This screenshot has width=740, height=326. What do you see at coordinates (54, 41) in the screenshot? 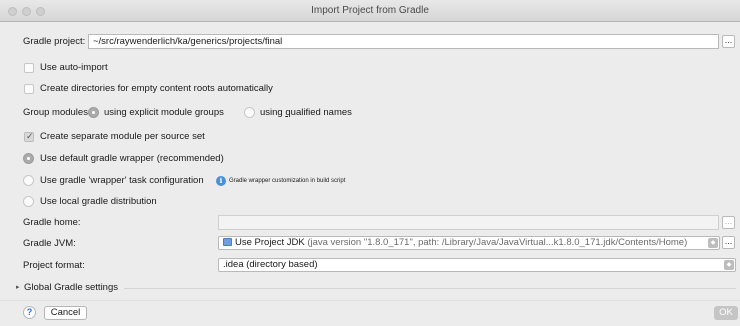
I see `gradle-project-label: Gradle project:` at bounding box center [54, 41].